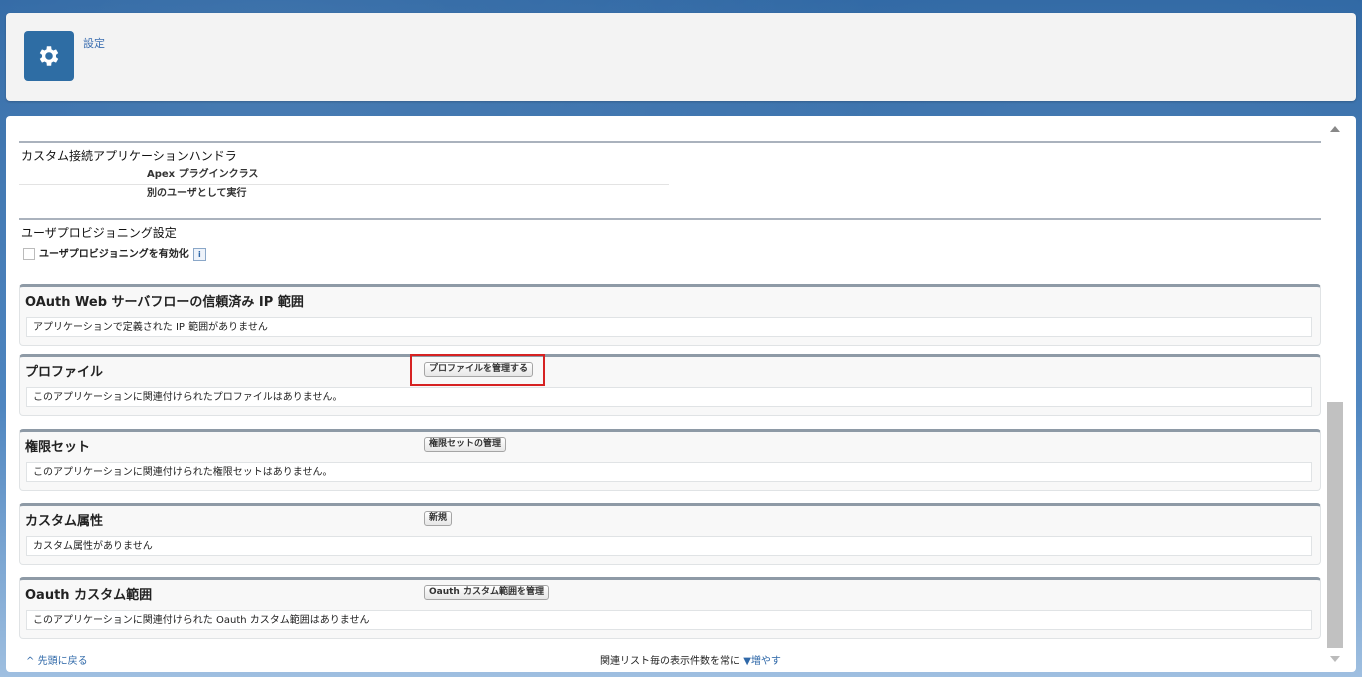 This screenshot has height=677, width=1362. I want to click on checkbox-label: ユーザプロビジョニングを有効化, so click(114, 254).